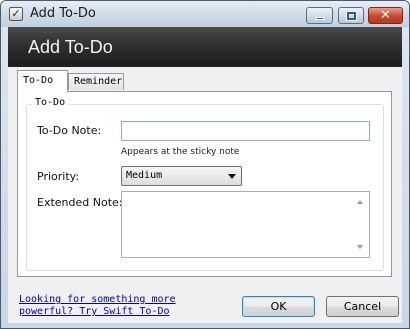  I want to click on close-button: ✕, so click(385, 15).